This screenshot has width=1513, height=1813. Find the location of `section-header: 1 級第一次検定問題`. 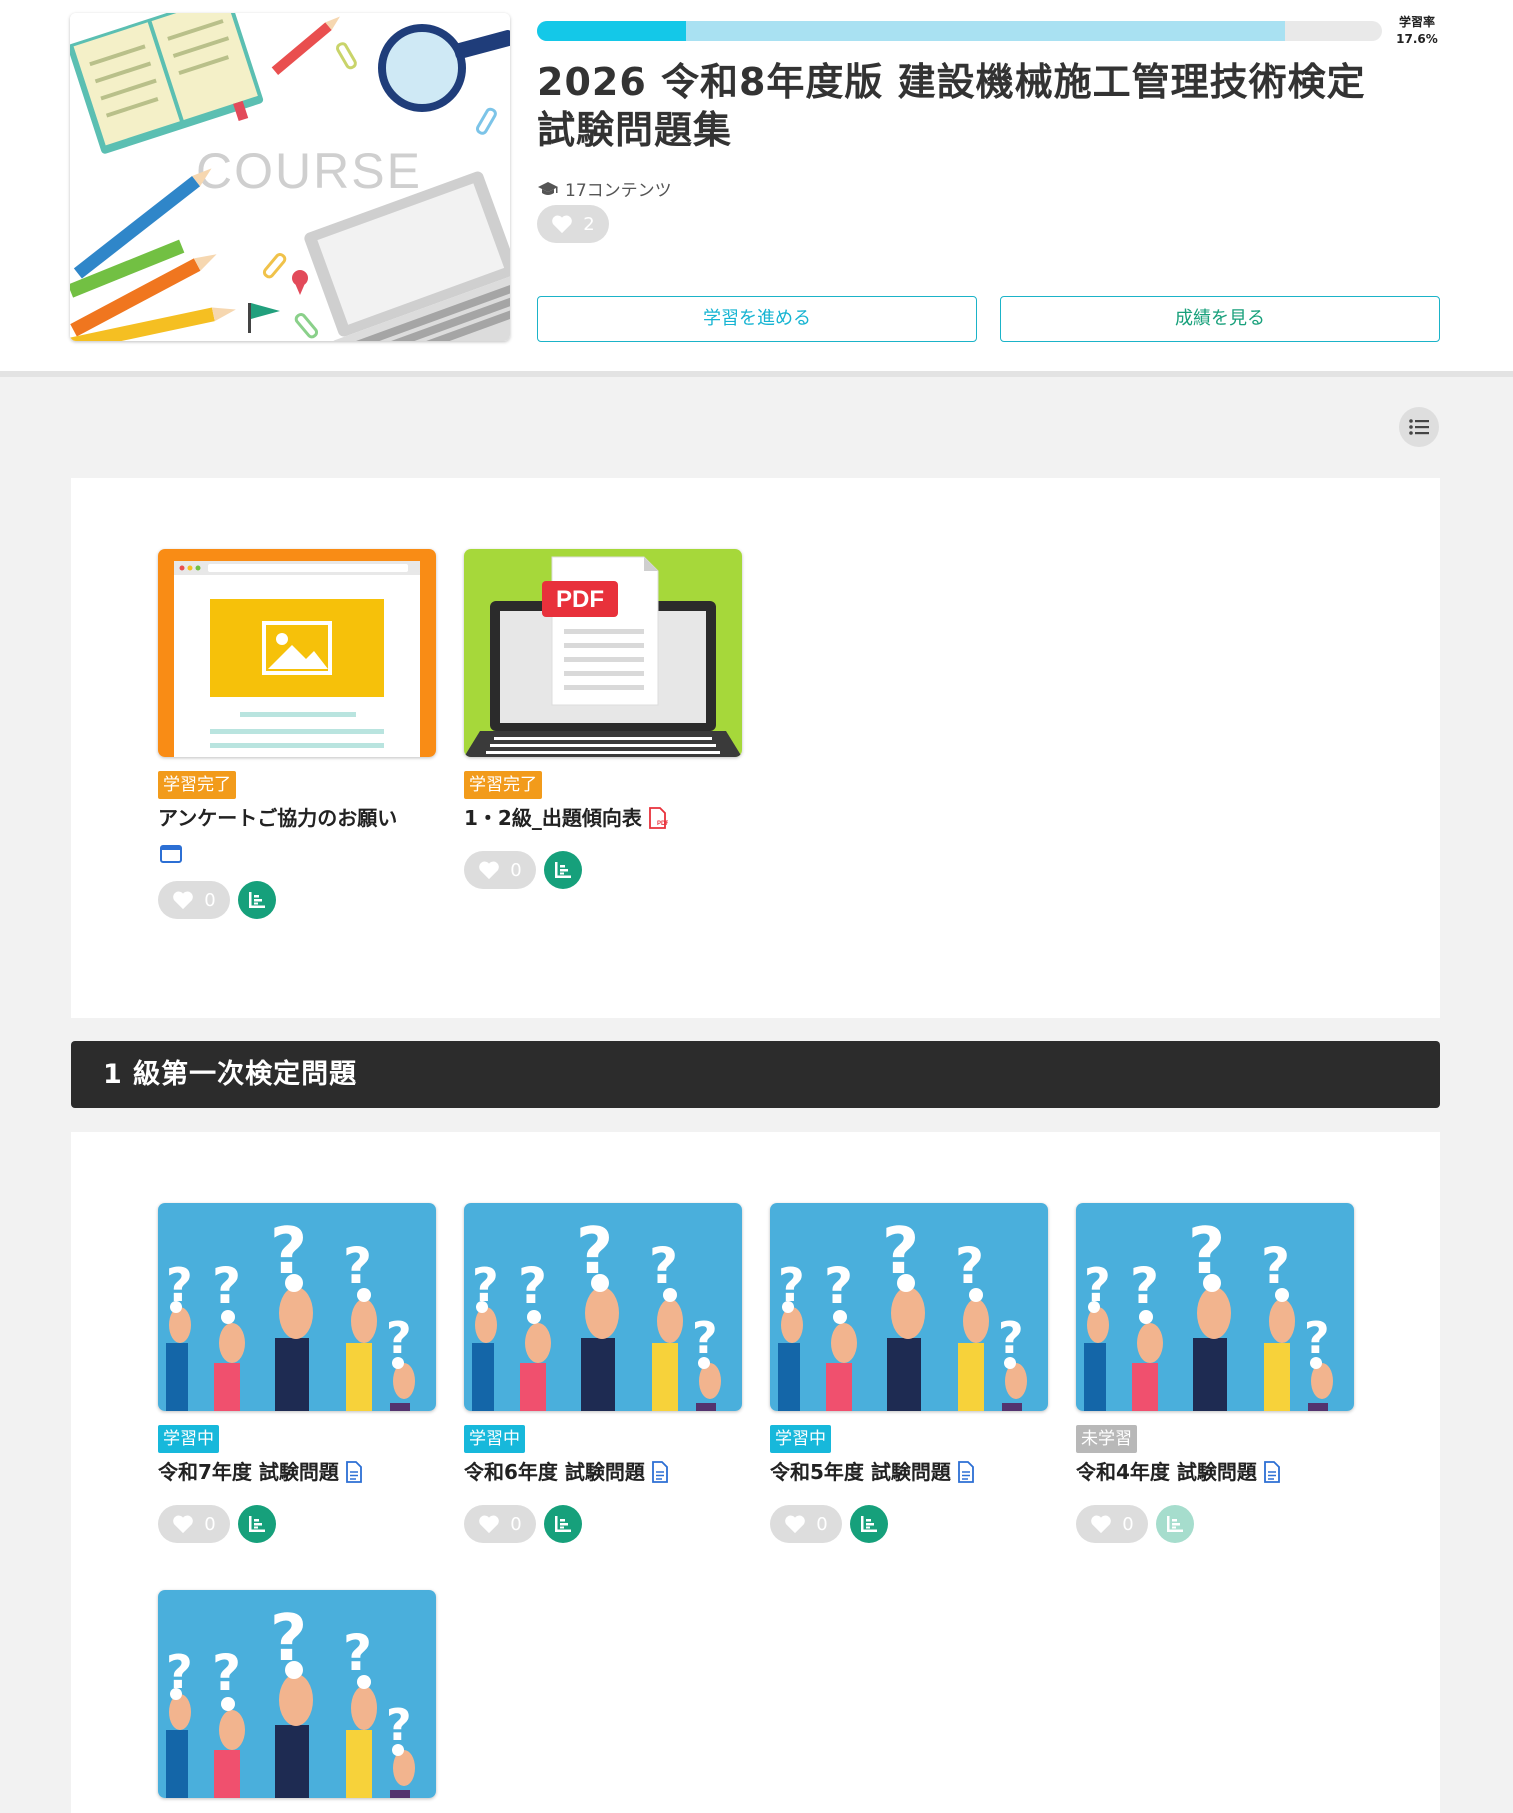

section-header: 1 級第一次検定問題 is located at coordinates (755, 1074).